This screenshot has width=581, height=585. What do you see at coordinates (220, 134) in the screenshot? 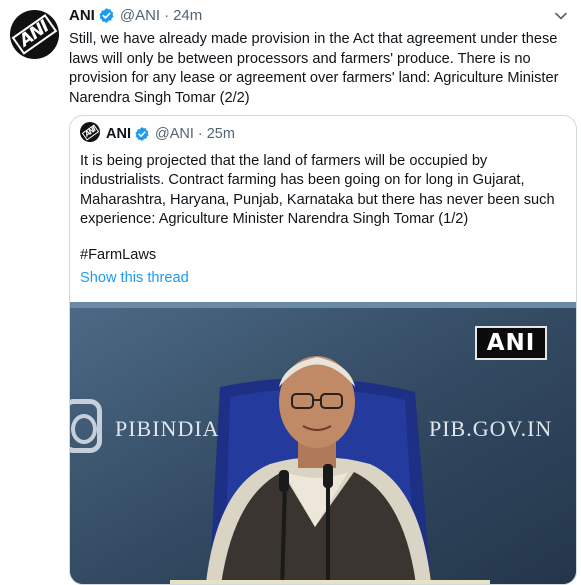
I see `quoted-timestamp: 25m` at bounding box center [220, 134].